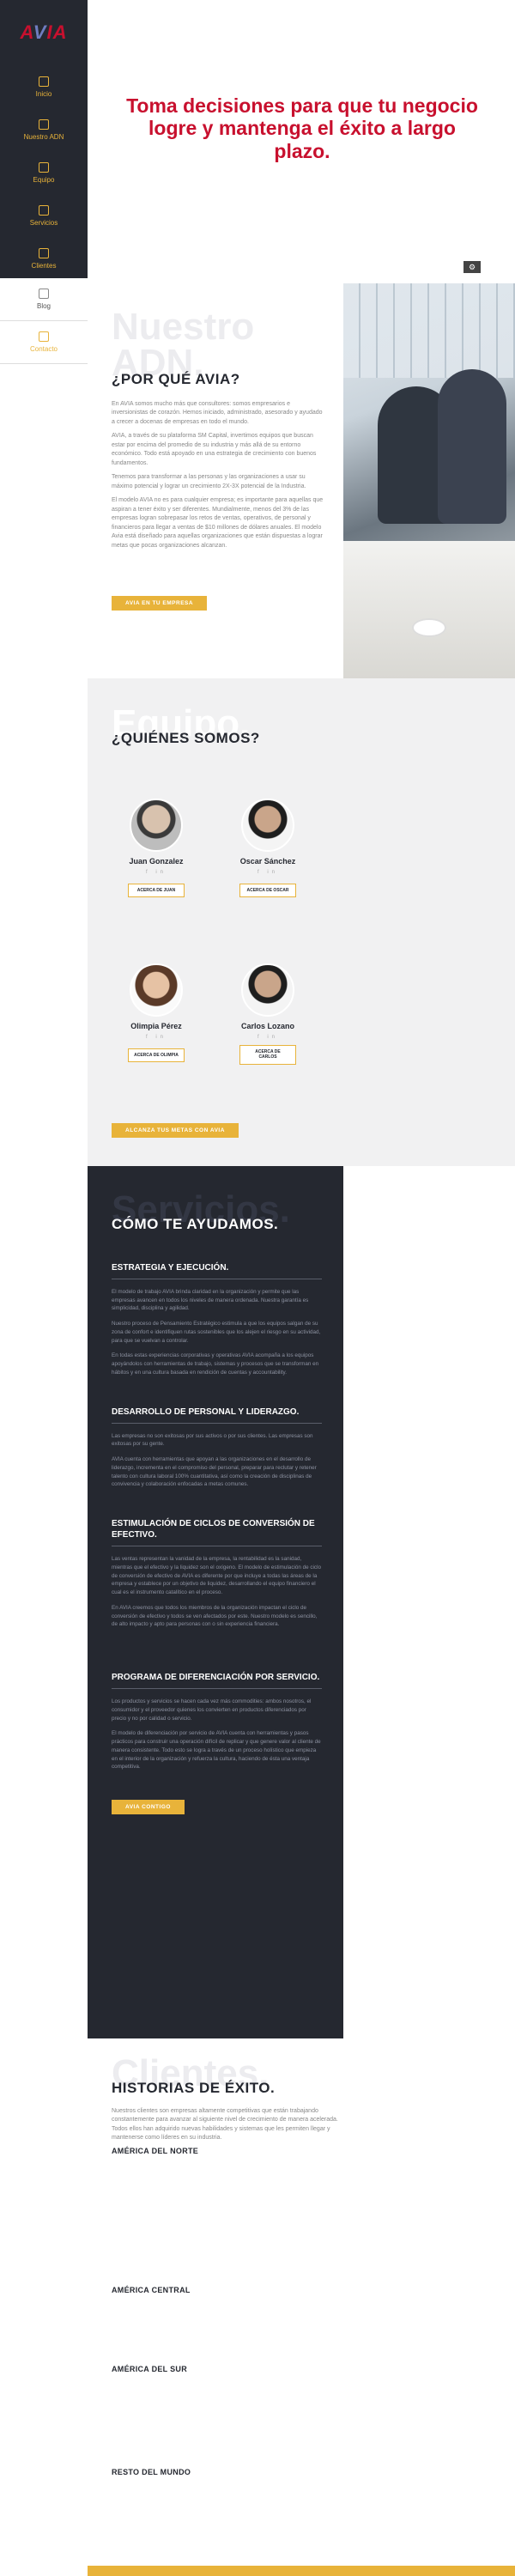 This screenshot has height=2576, width=515. I want to click on nav-item-servicios: Servicios, so click(44, 215).